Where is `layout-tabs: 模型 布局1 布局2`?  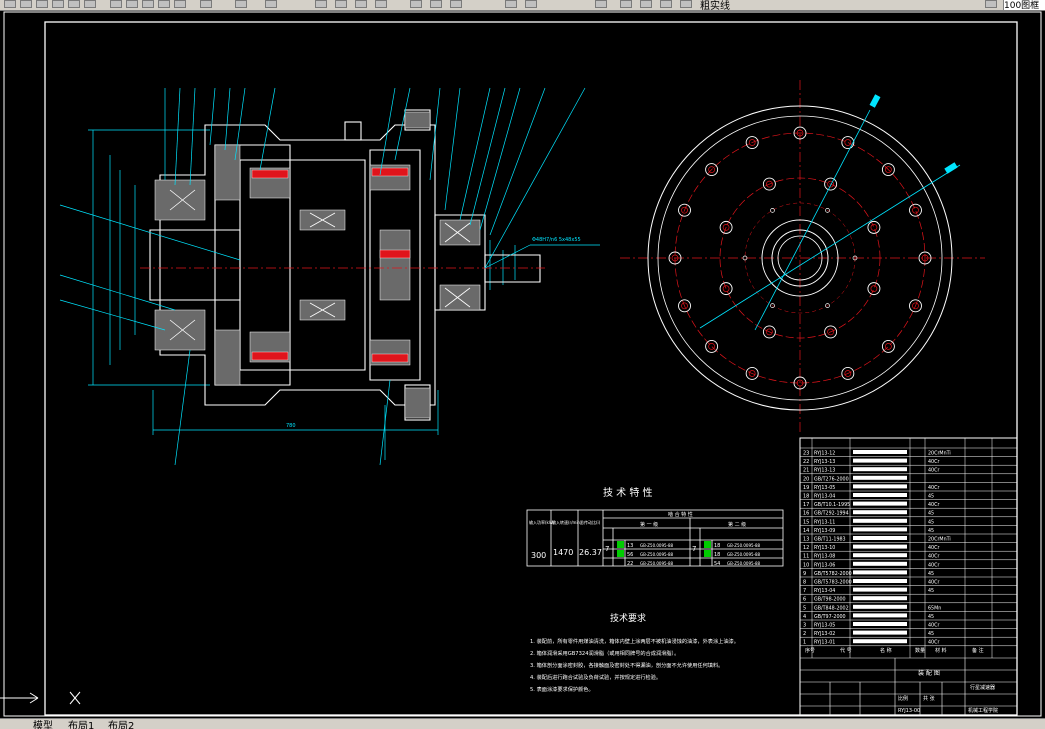
layout-tabs: 模型 布局1 布局2 is located at coordinates (522, 723).